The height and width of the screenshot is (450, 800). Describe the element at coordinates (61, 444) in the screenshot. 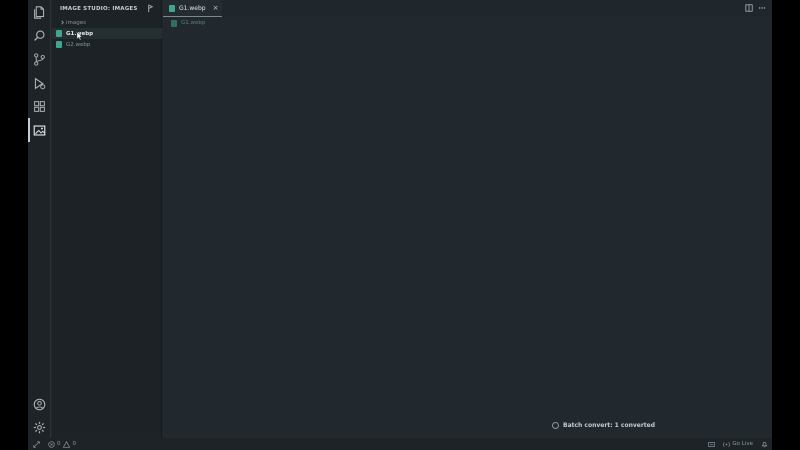

I see `problems-indicator: 0 0` at that location.